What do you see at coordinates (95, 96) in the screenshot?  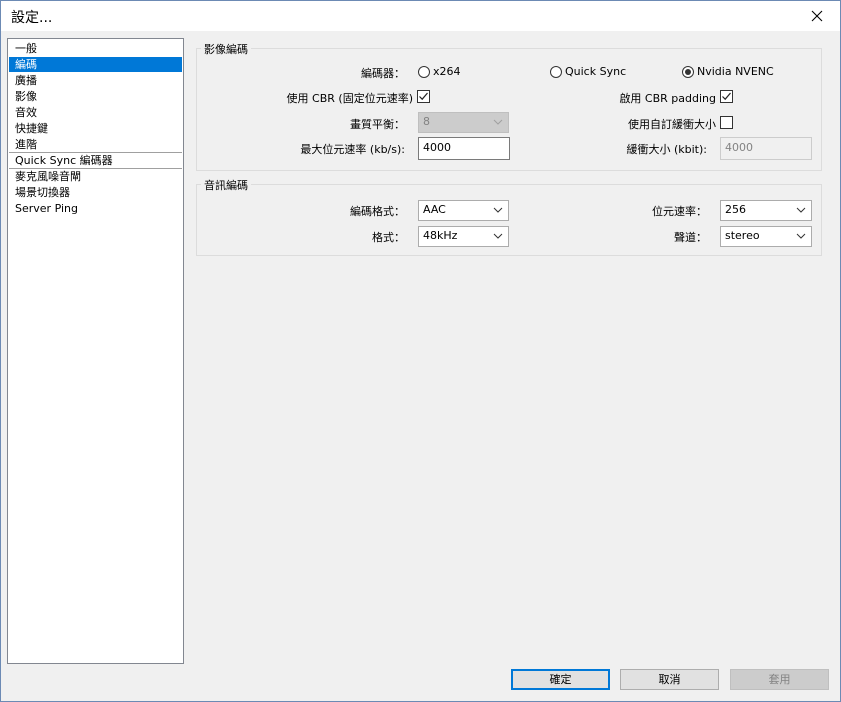 I see `nav-item-video: 影像` at bounding box center [95, 96].